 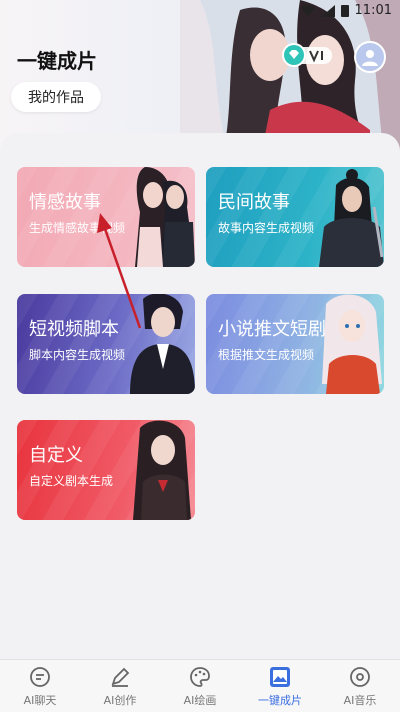 I want to click on card-folk-story: 民间故事 故事内容生成视频, so click(x=295, y=217).